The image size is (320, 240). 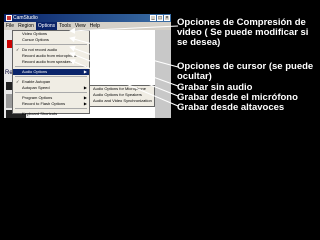 I want to click on submenu-item-sync: Audio and Video Synchronization, so click(x=122, y=101).